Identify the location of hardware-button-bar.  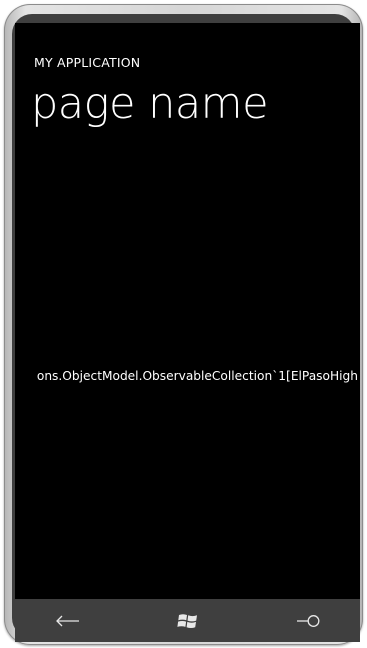
(187, 620).